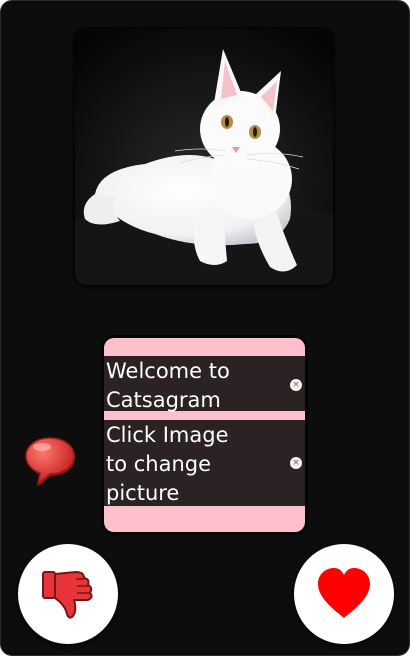  What do you see at coordinates (168, 385) in the screenshot?
I see `welcome-message-text: Welcome to Catsagram` at bounding box center [168, 385].